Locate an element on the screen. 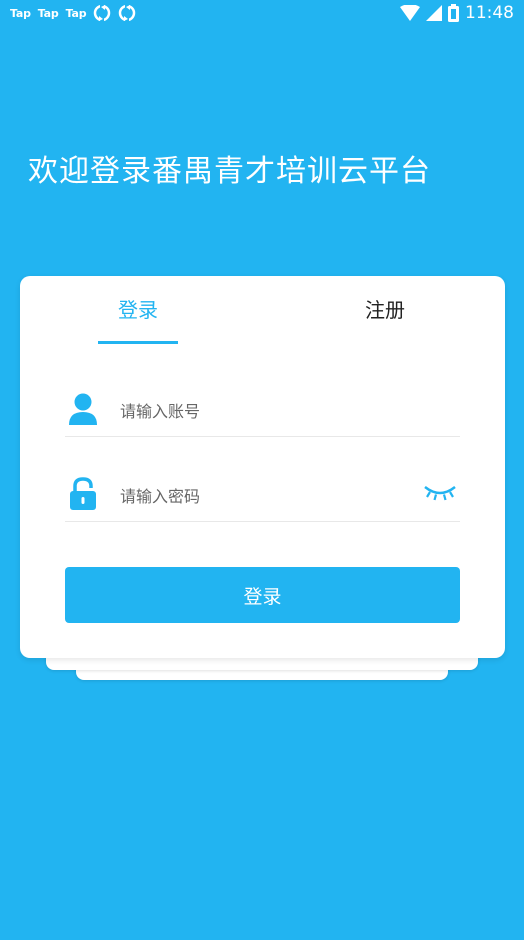 The width and height of the screenshot is (524, 940). account-input is located at coordinates (260, 411).